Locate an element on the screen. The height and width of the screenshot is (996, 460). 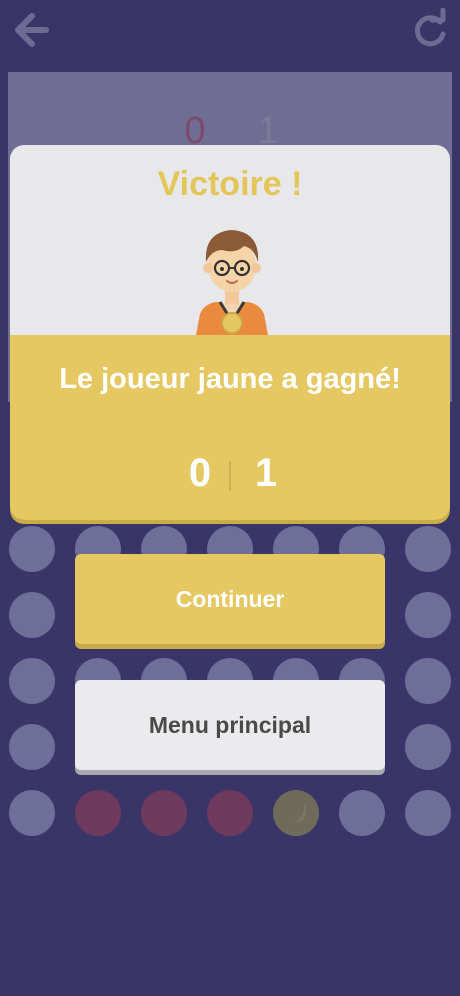
score-player-red: 0 is located at coordinates (200, 473).